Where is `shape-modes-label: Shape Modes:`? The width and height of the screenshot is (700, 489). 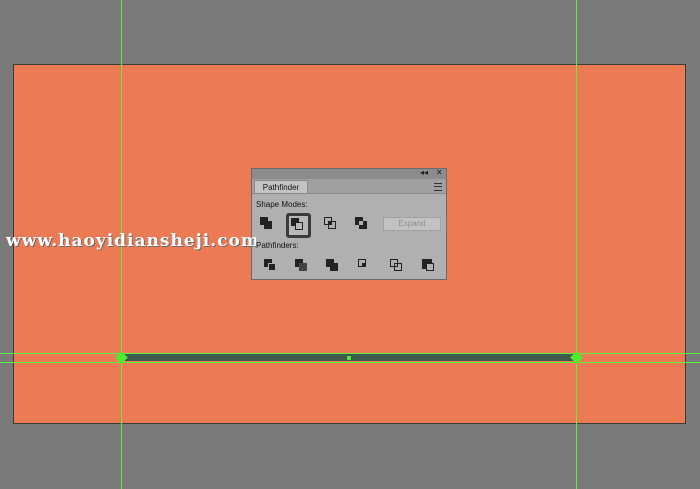
shape-modes-label: Shape Modes: is located at coordinates (282, 204).